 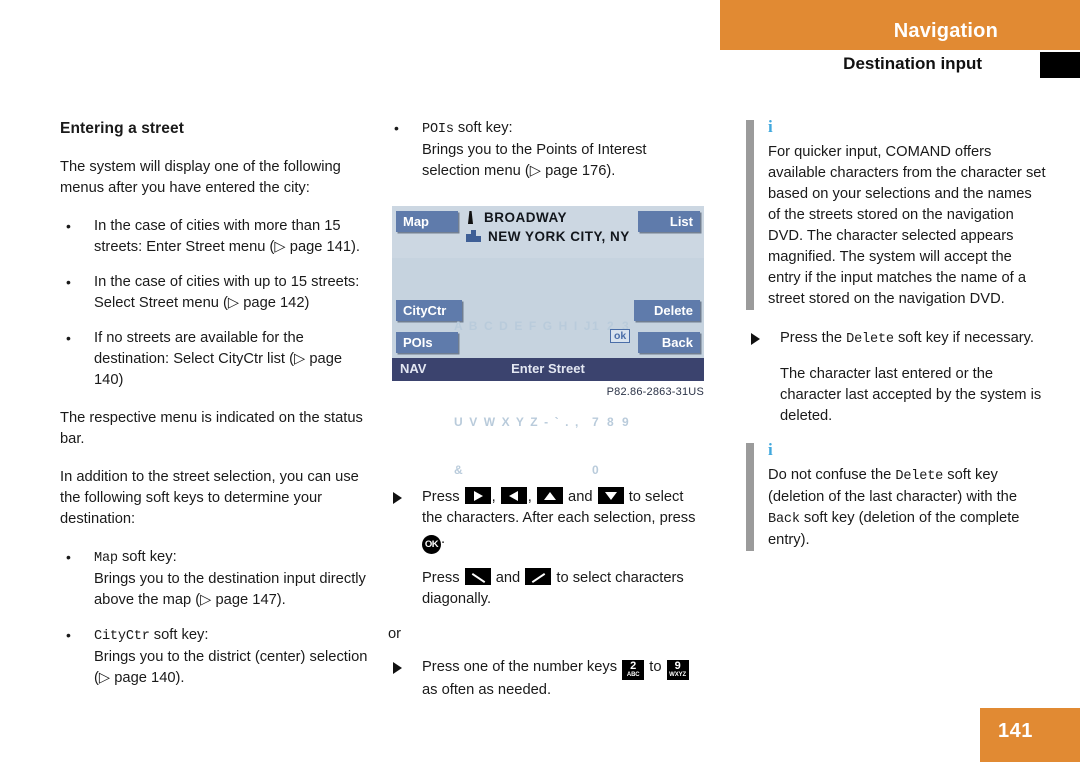 I want to click on page-title: Entering a street, so click(x=122, y=128).